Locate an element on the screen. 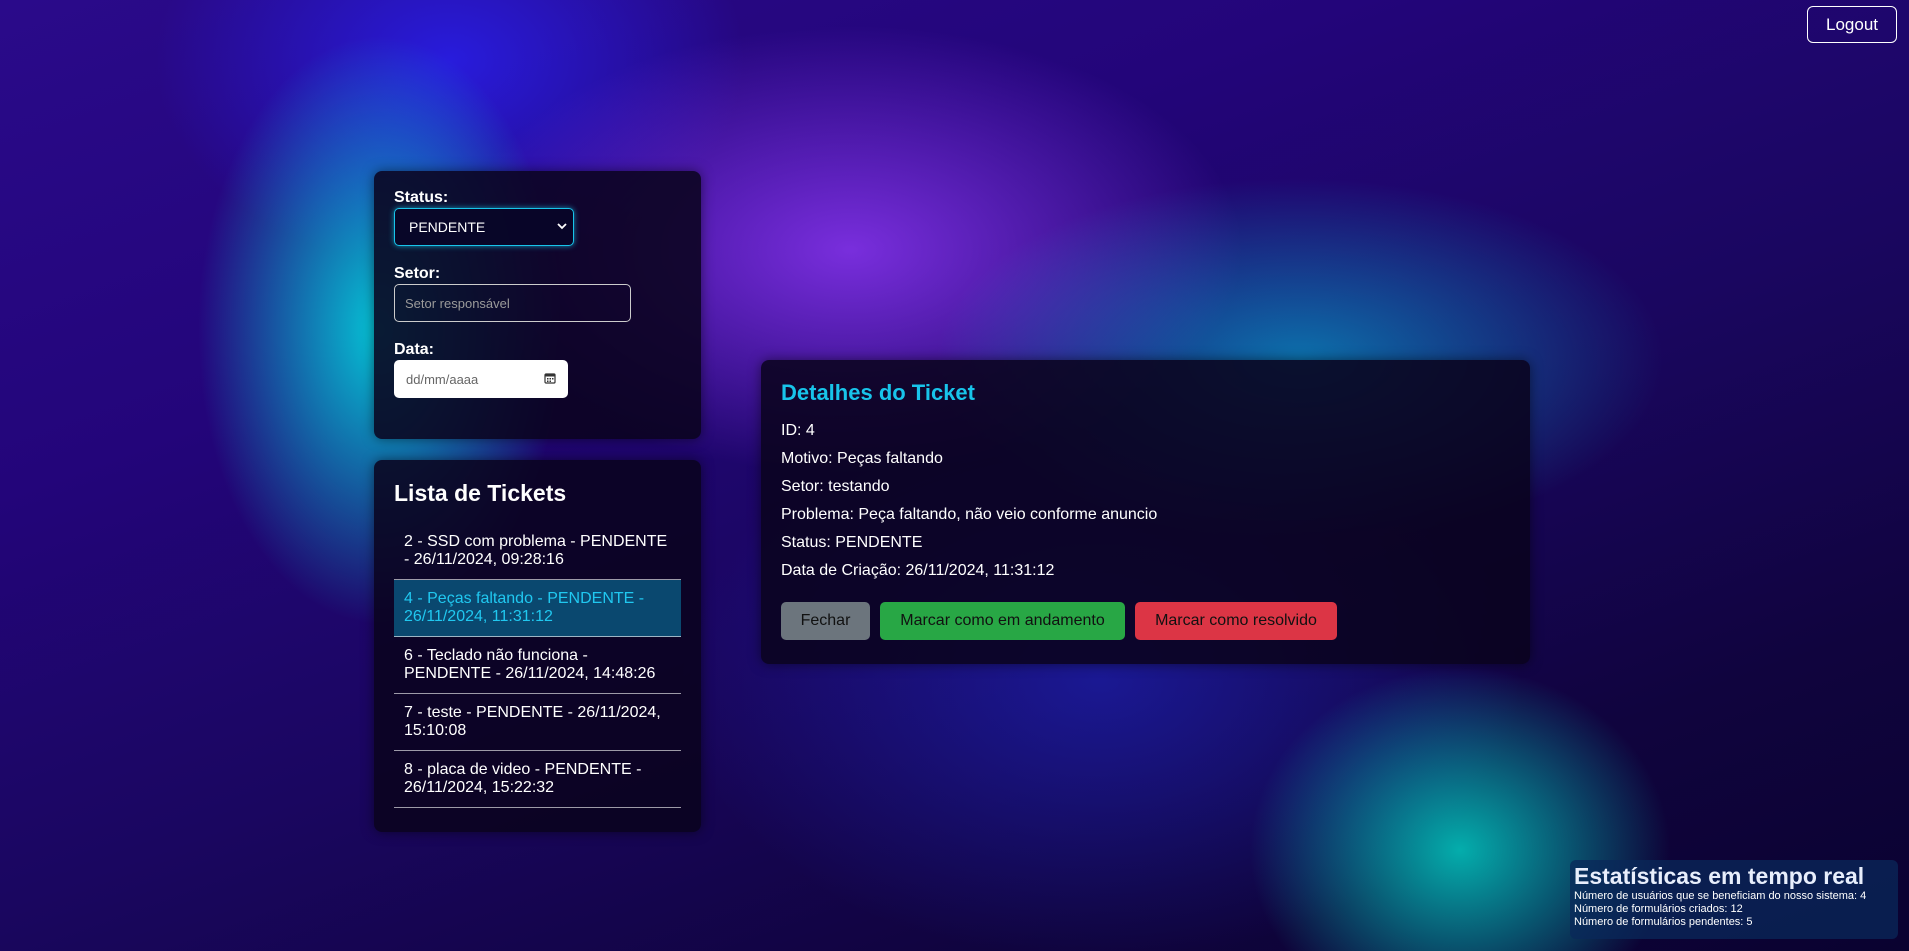 This screenshot has height=951, width=1909. status-select-value: PENDENTE is located at coordinates (447, 227).